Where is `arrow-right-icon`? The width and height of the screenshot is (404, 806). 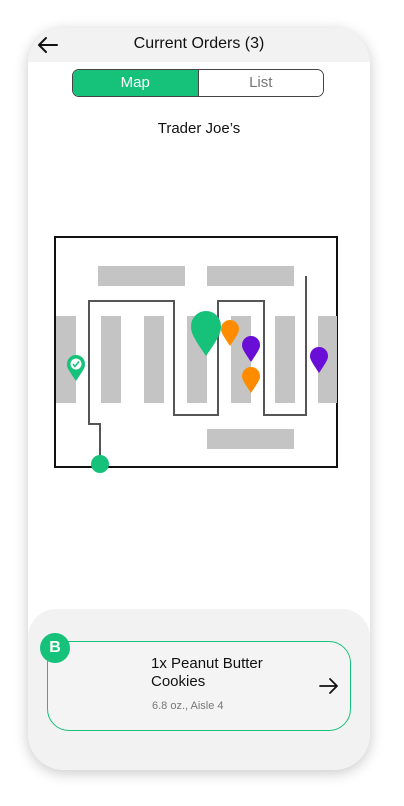
arrow-right-icon is located at coordinates (329, 686).